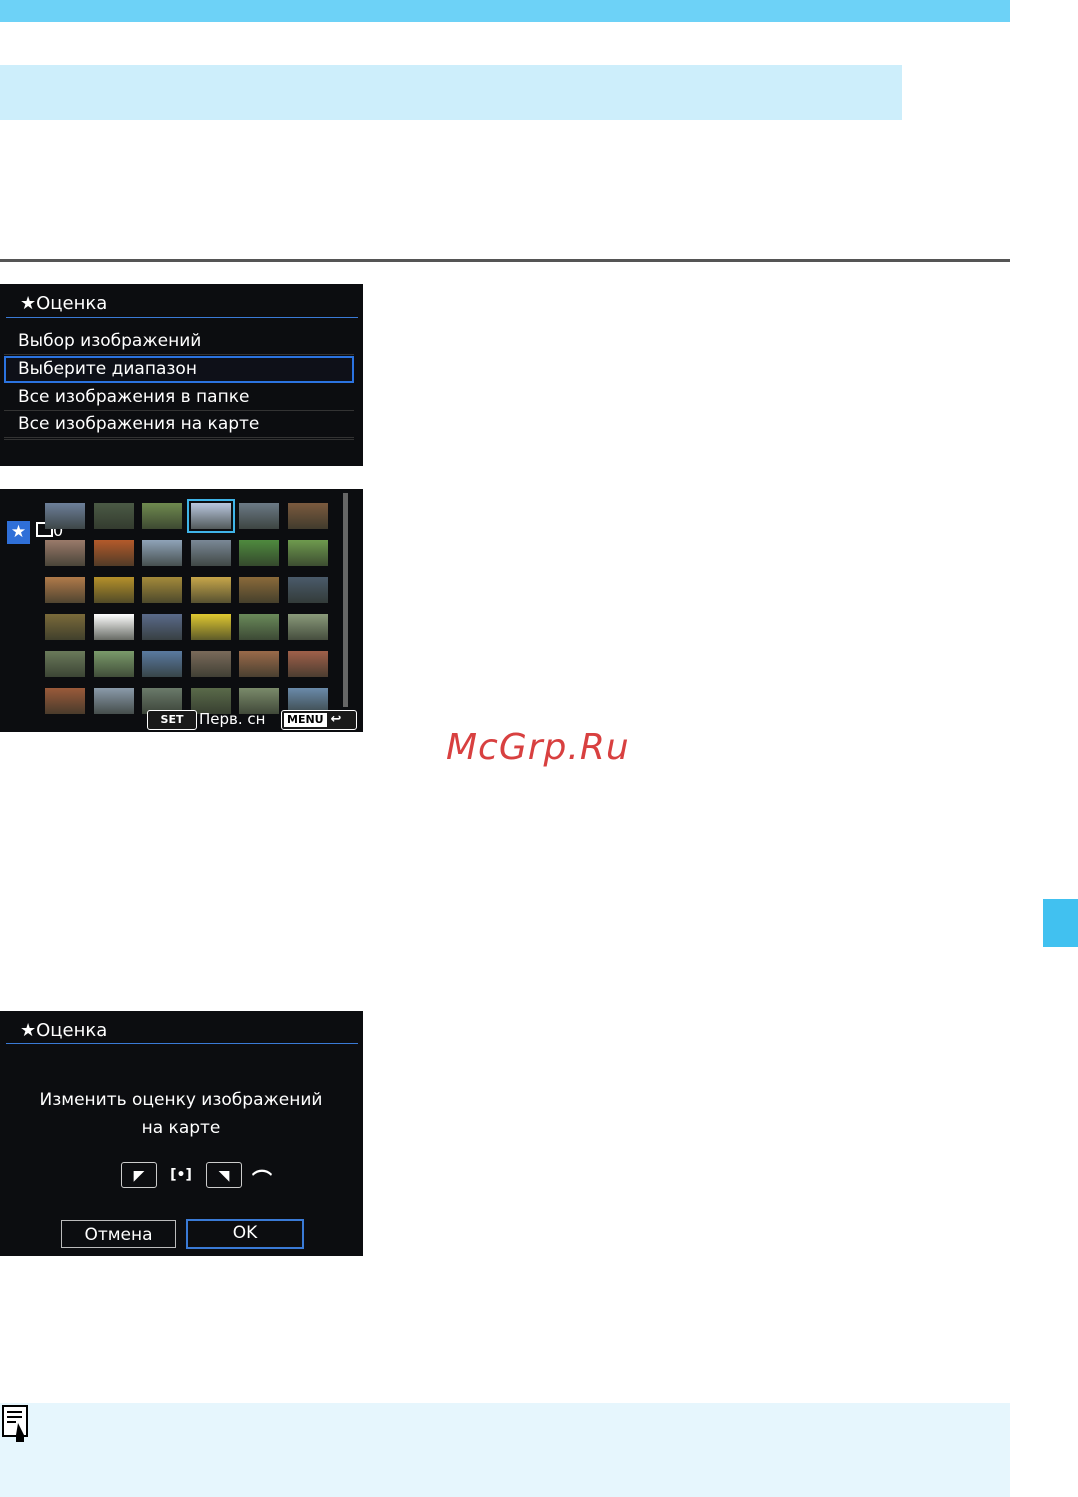  Describe the element at coordinates (181, 1100) in the screenshot. I see `confirm-message-line1: Изменить оценку изображений` at that location.